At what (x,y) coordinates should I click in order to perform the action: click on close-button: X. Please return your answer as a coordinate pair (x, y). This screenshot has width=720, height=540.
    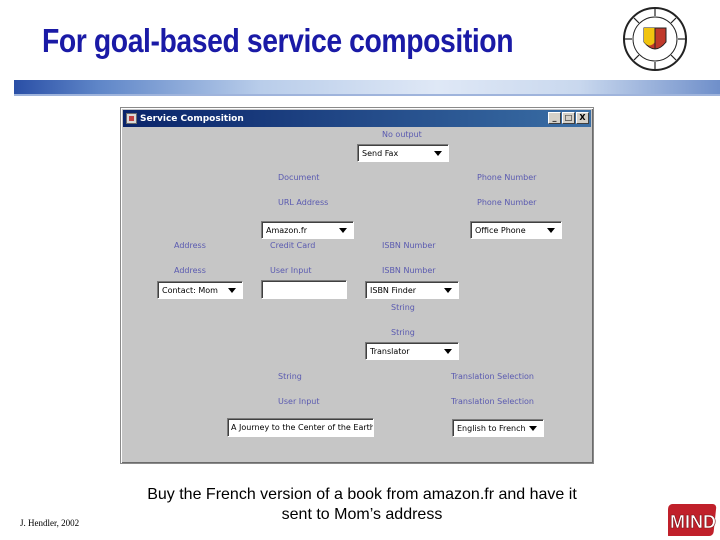
    Looking at the image, I should click on (582, 118).